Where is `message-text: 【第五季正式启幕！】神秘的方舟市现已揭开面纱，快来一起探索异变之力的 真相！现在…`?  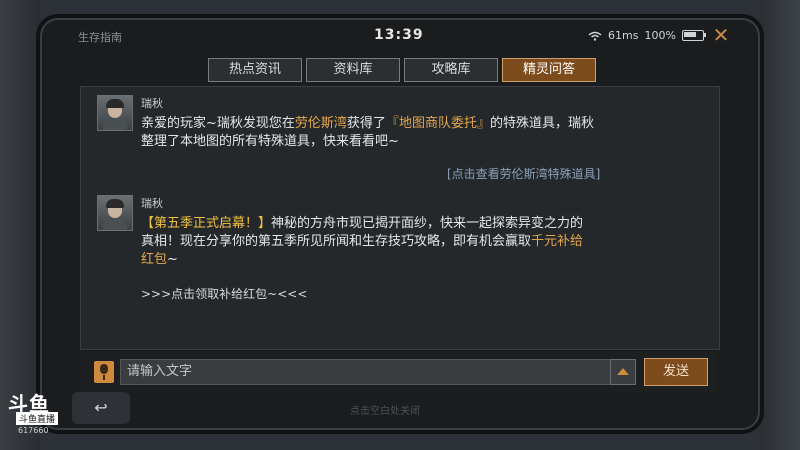
message-text: 【第五季正式启幕！】神秘的方舟市现已揭开面纱，快来一起探索异变之力的 真相！现在… is located at coordinates (401, 242).